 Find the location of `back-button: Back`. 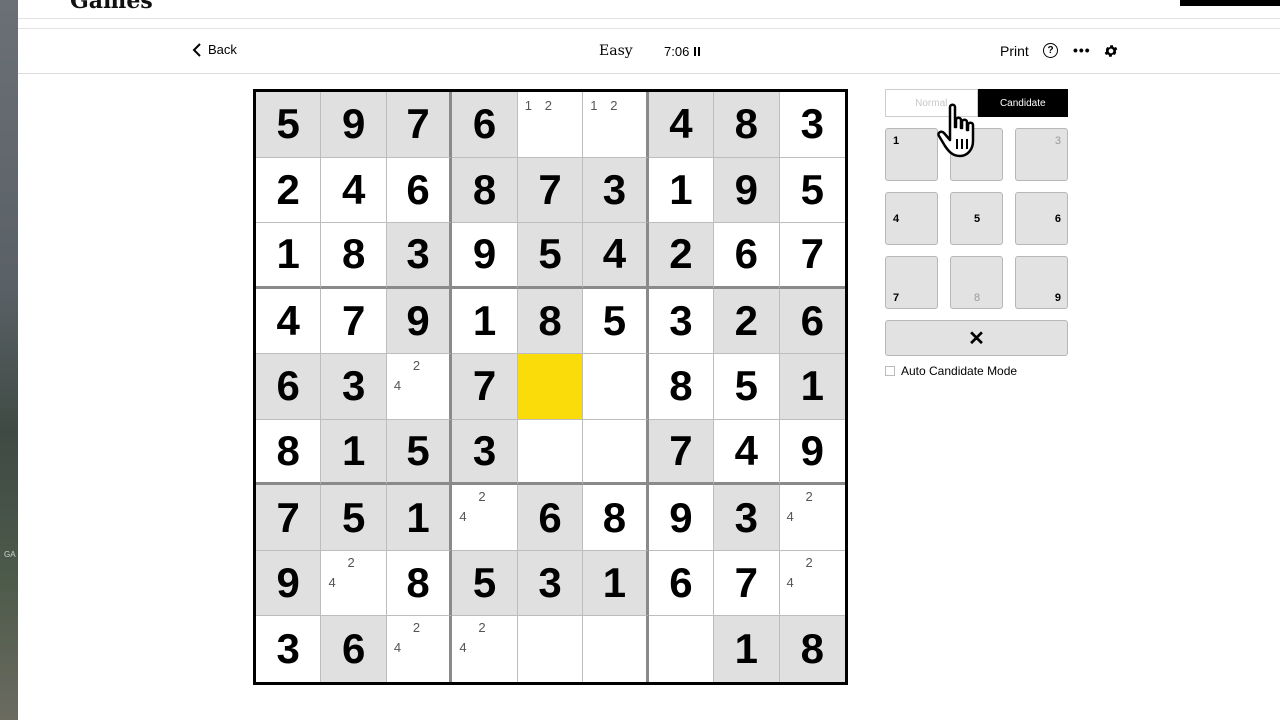

back-button: Back is located at coordinates (214, 49).